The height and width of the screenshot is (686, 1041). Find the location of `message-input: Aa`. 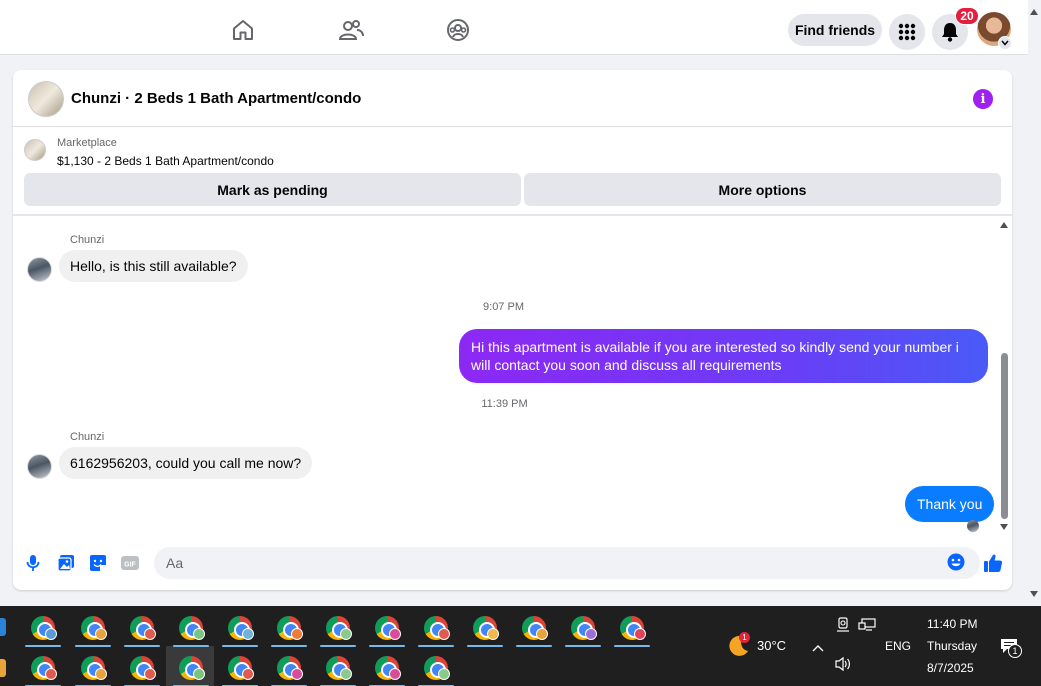

message-input: Aa is located at coordinates (567, 563).